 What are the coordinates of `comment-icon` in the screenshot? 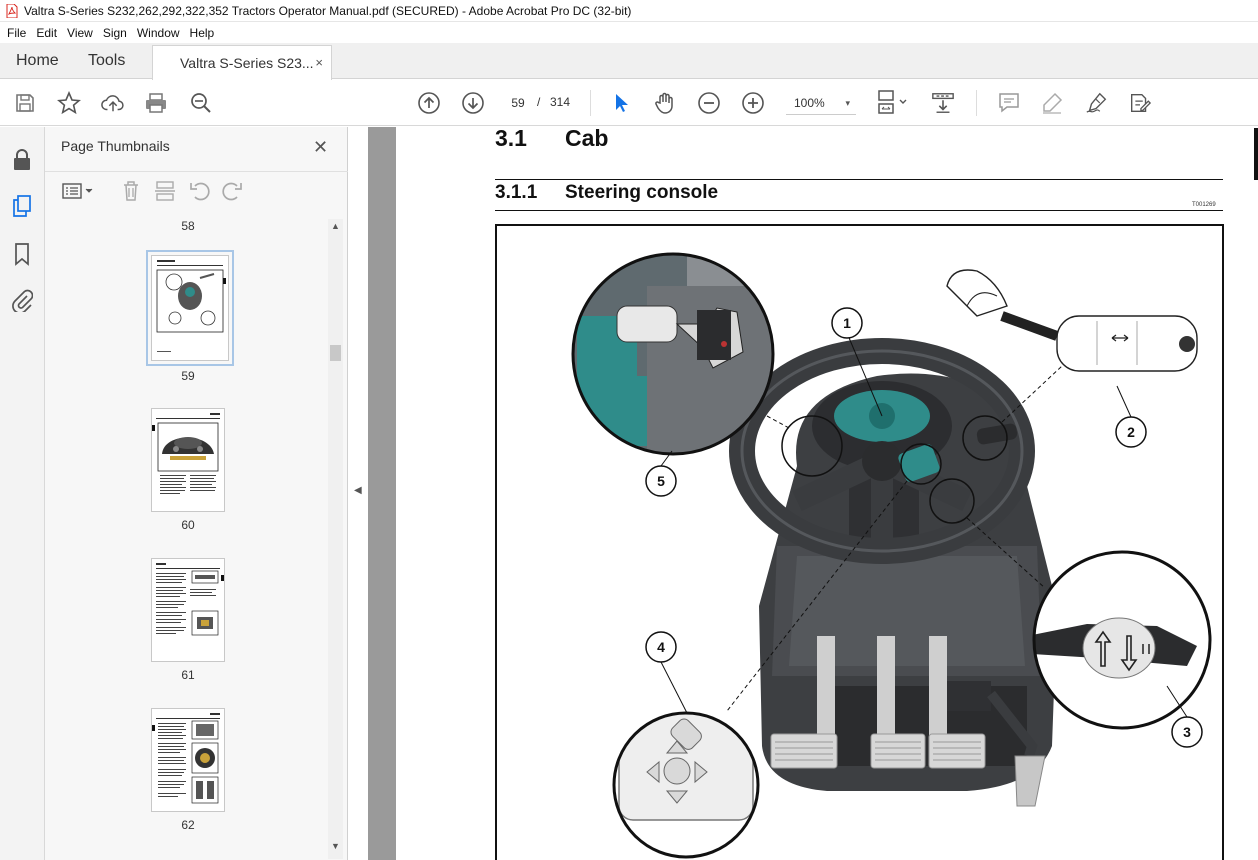 It's located at (1009, 103).